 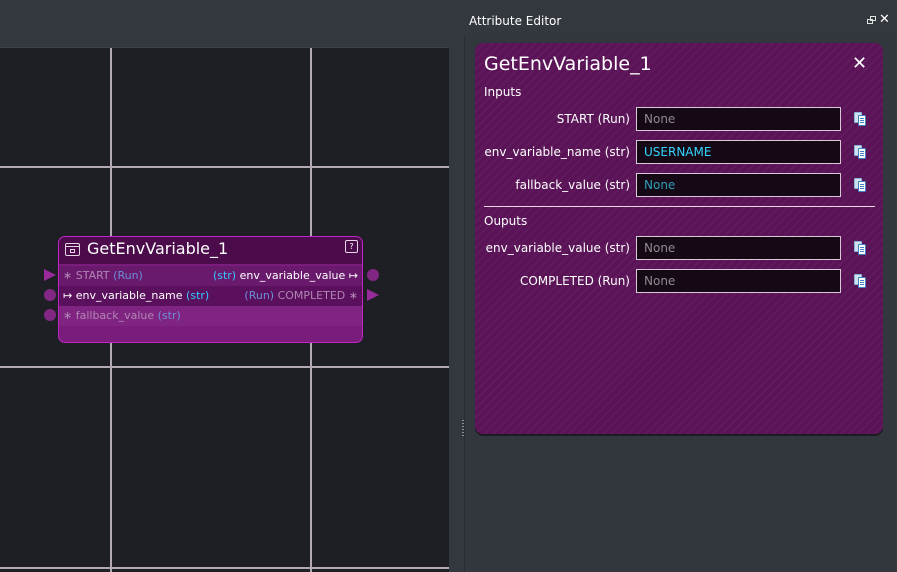 I want to click on attribute-label: START (Run), so click(x=593, y=119).